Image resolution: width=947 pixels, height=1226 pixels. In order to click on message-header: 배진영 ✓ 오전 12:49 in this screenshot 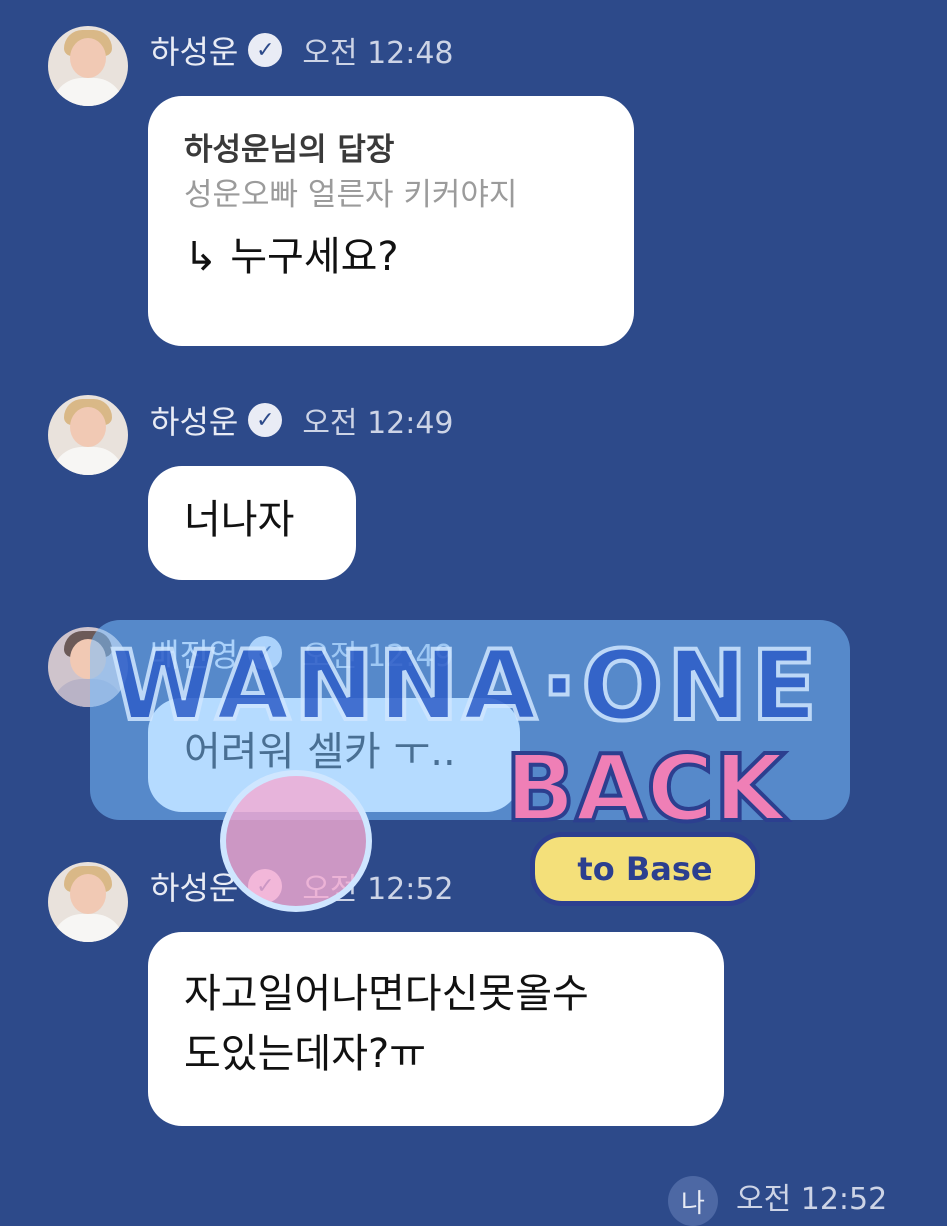, I will do `click(302, 653)`.